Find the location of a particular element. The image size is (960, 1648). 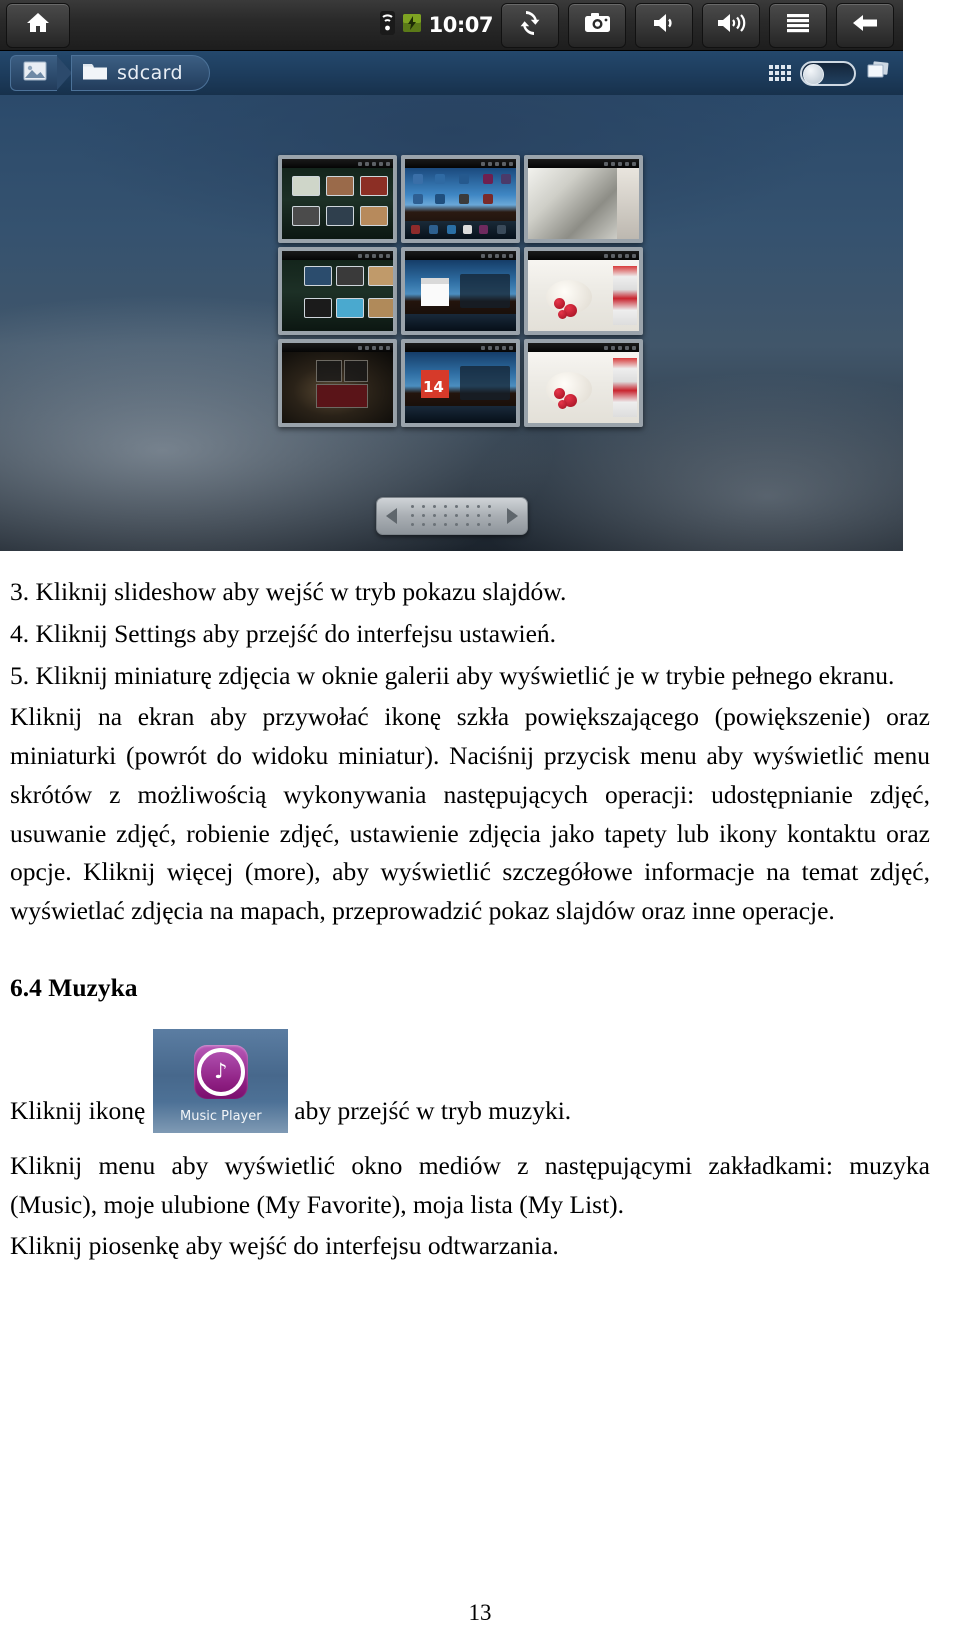

menu-button is located at coordinates (798, 25).